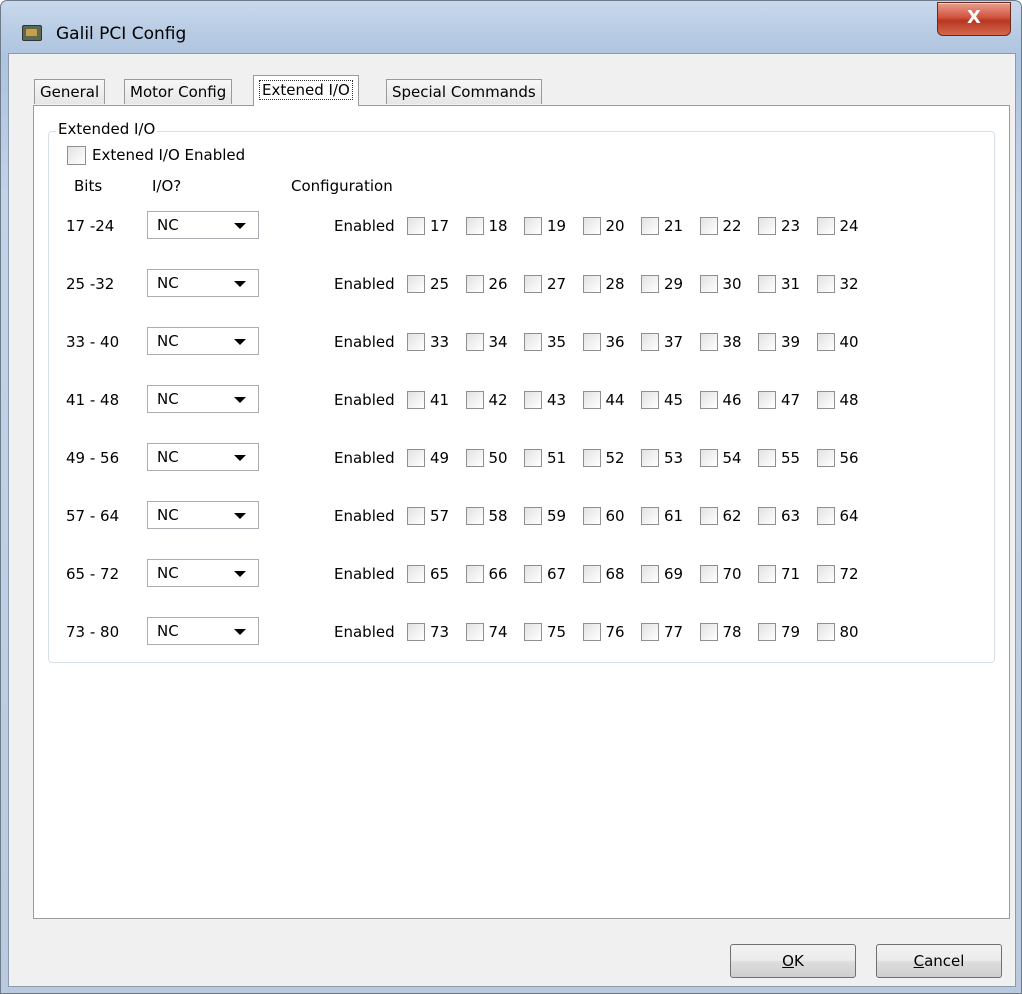 The height and width of the screenshot is (994, 1022). What do you see at coordinates (779, 458) in the screenshot?
I see `bit-checkbox: 55` at bounding box center [779, 458].